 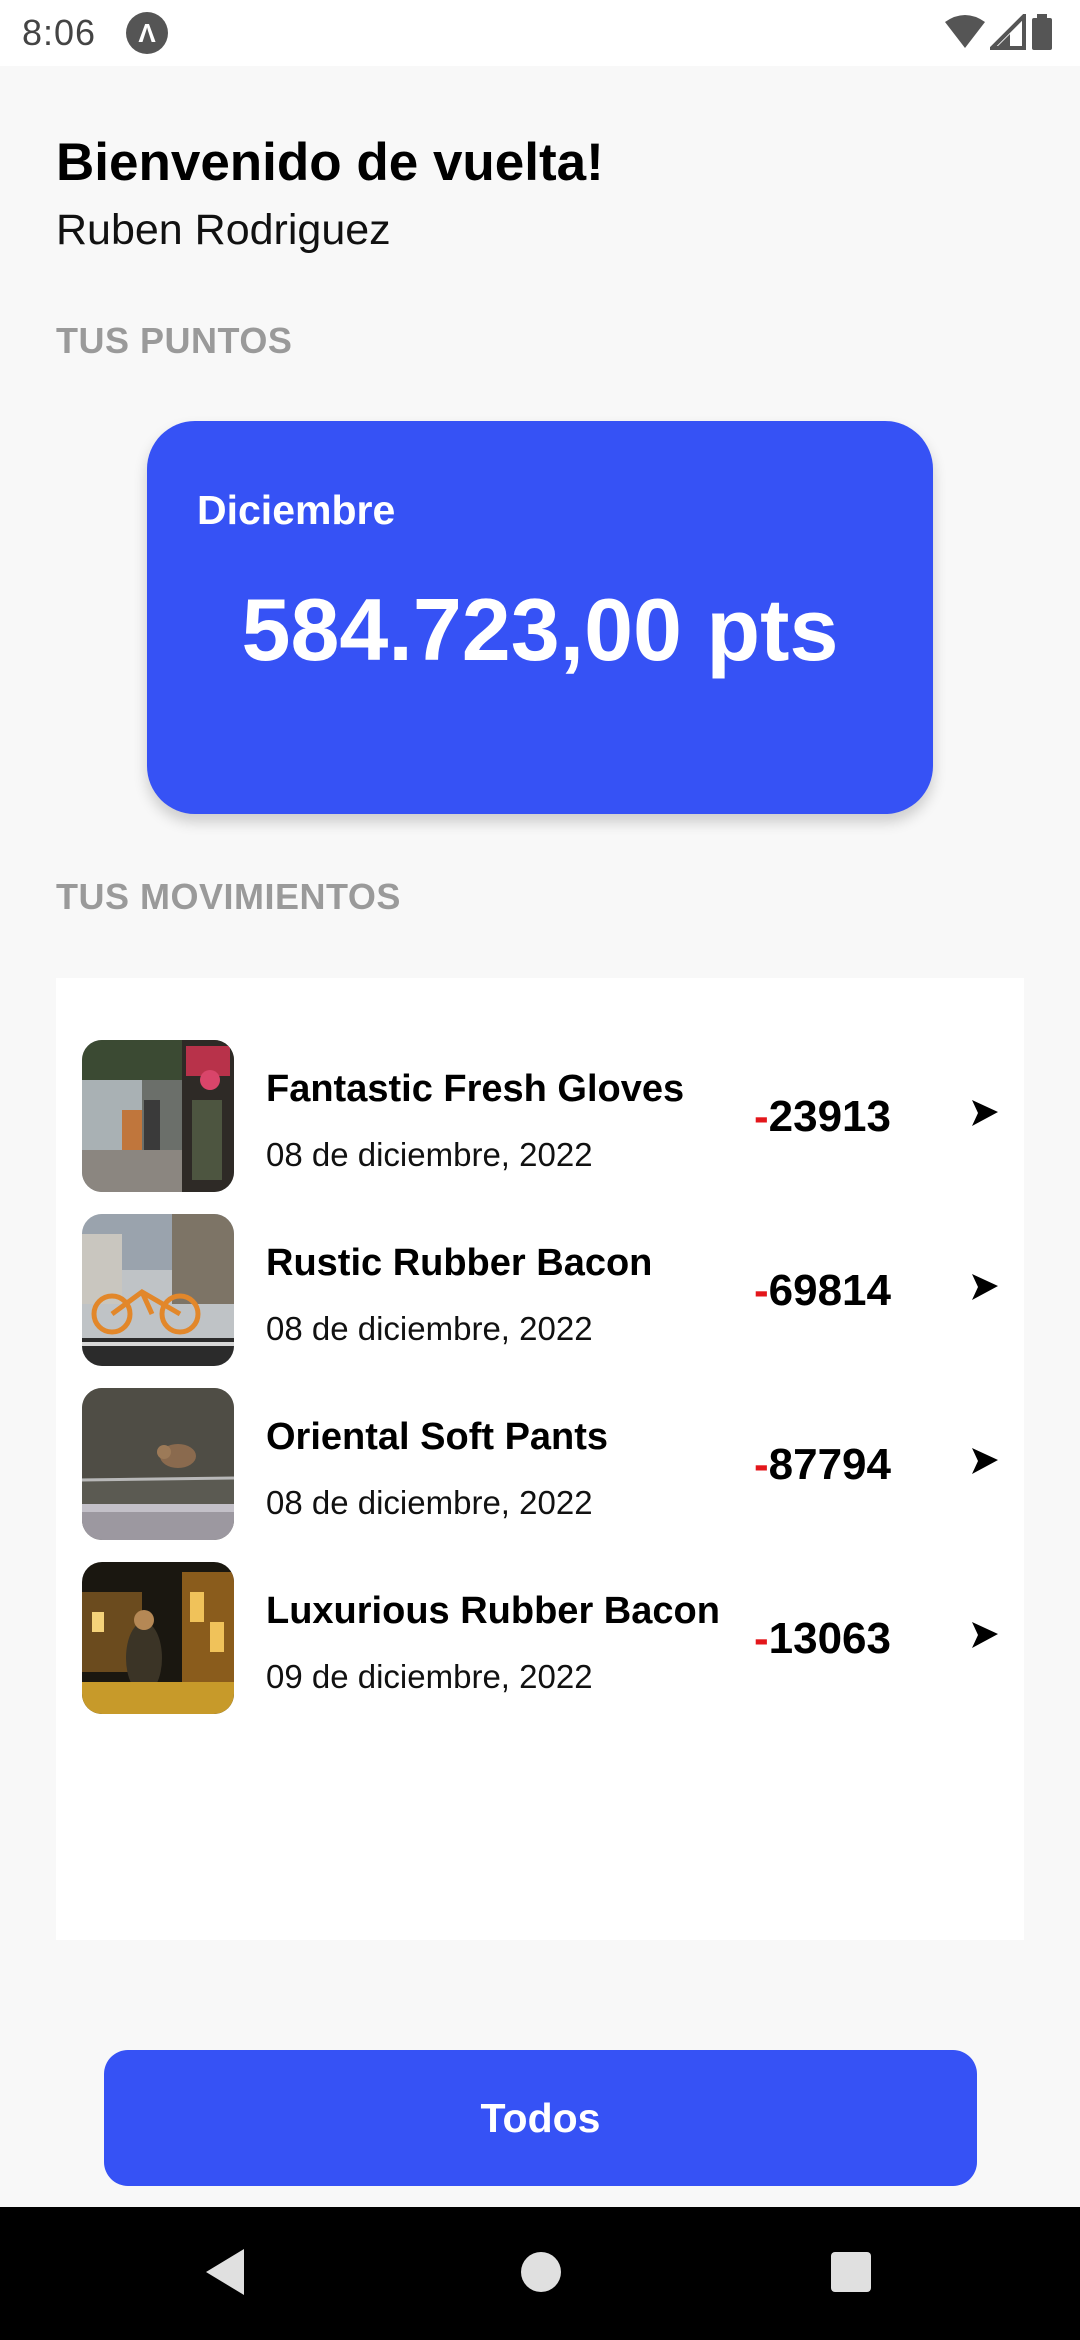 I want to click on movement-name: Luxurious Rubber Bacon, so click(x=493, y=1611).